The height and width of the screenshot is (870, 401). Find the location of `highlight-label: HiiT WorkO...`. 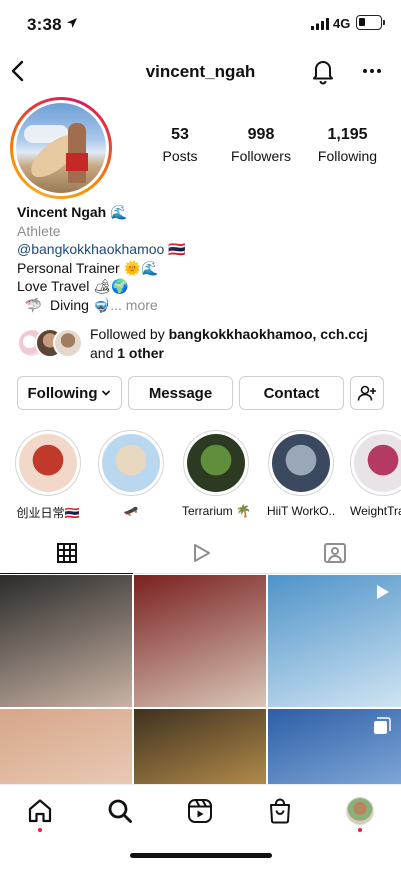

highlight-label: HiiT WorkO... is located at coordinates (301, 511).